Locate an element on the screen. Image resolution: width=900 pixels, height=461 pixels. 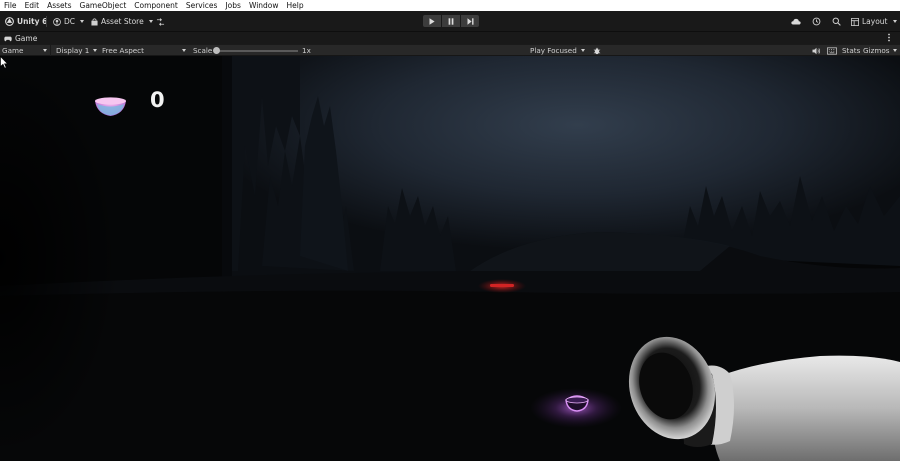
version-control-icon is located at coordinates (160, 21).